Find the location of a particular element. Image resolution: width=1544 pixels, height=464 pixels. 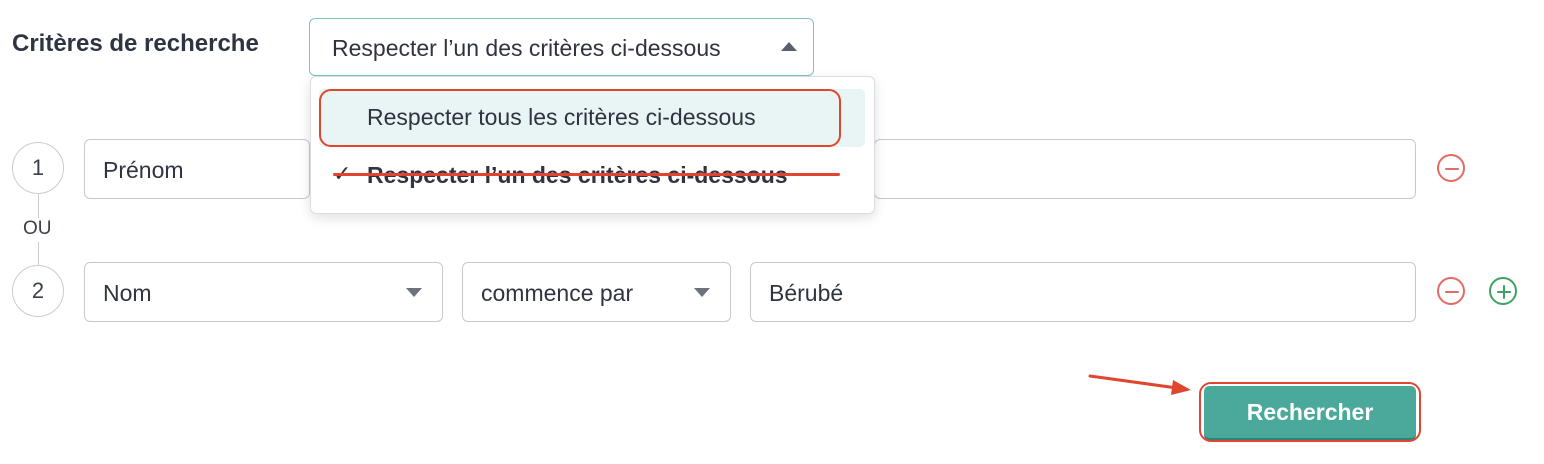

connector-label: OU is located at coordinates (37, 229).